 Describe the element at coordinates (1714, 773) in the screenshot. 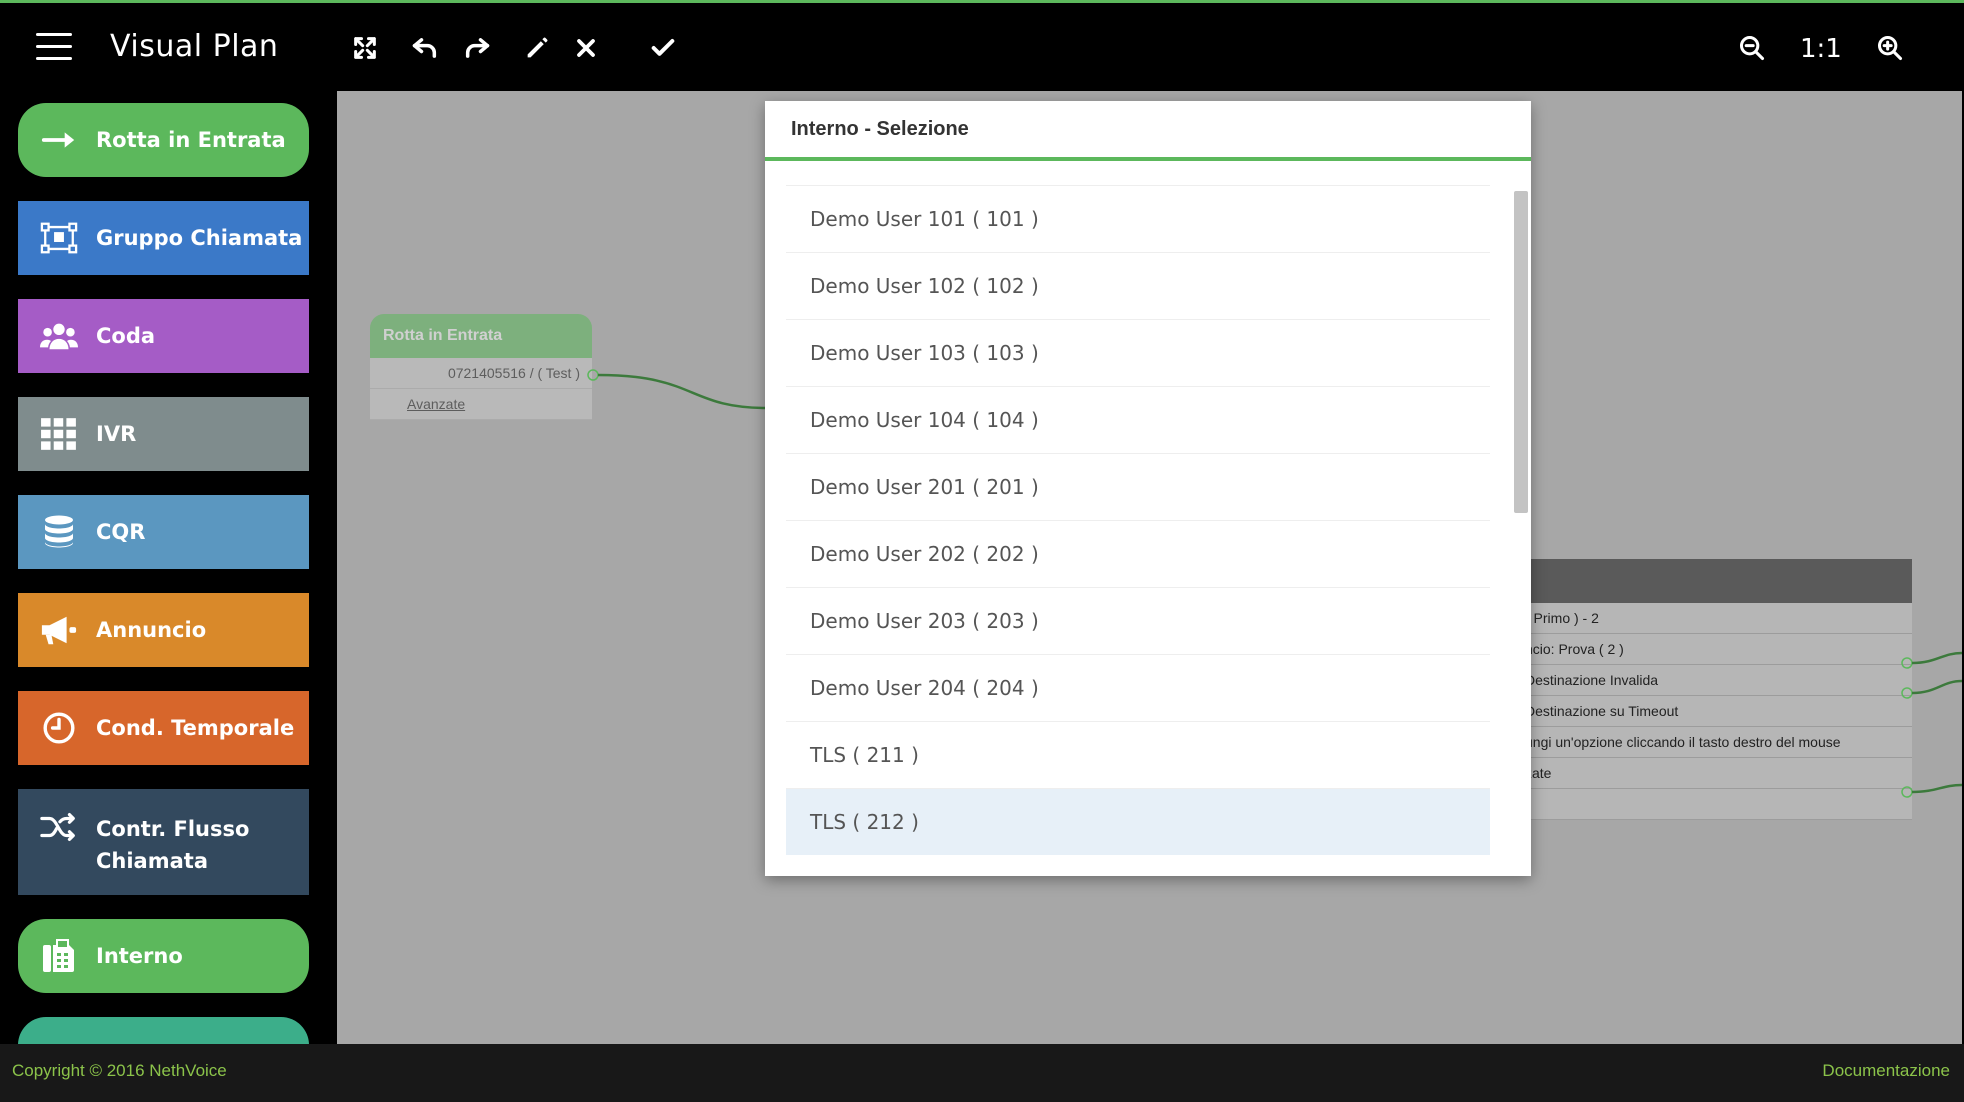

I see `node-row: zate` at that location.